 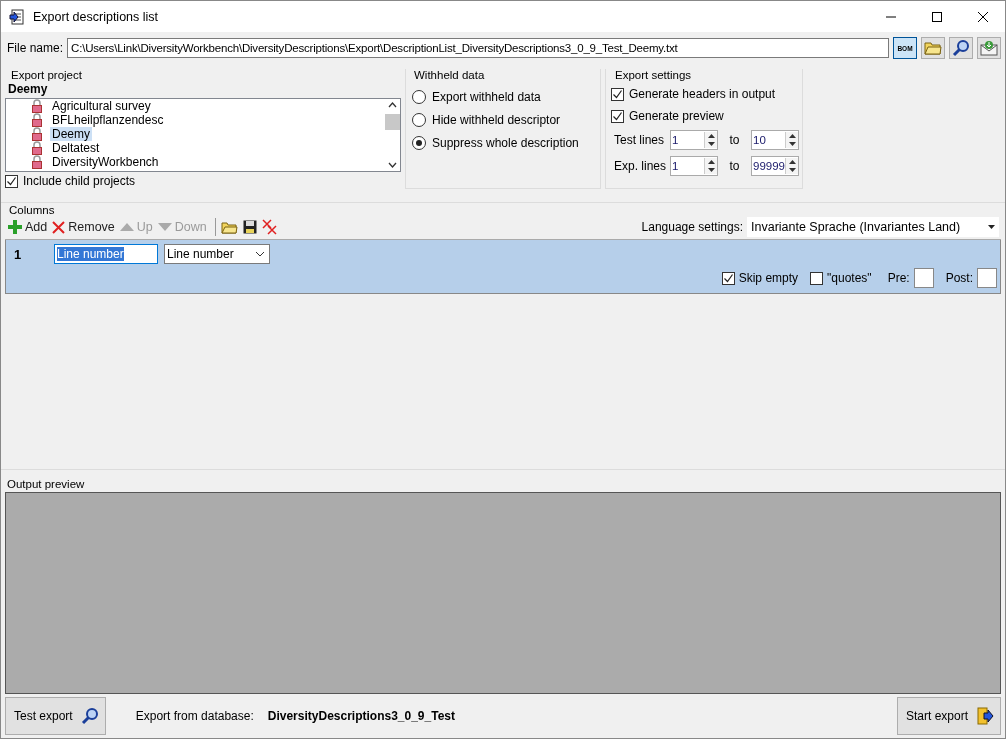 What do you see at coordinates (449, 75) in the screenshot?
I see `group-title: Withheld data` at bounding box center [449, 75].